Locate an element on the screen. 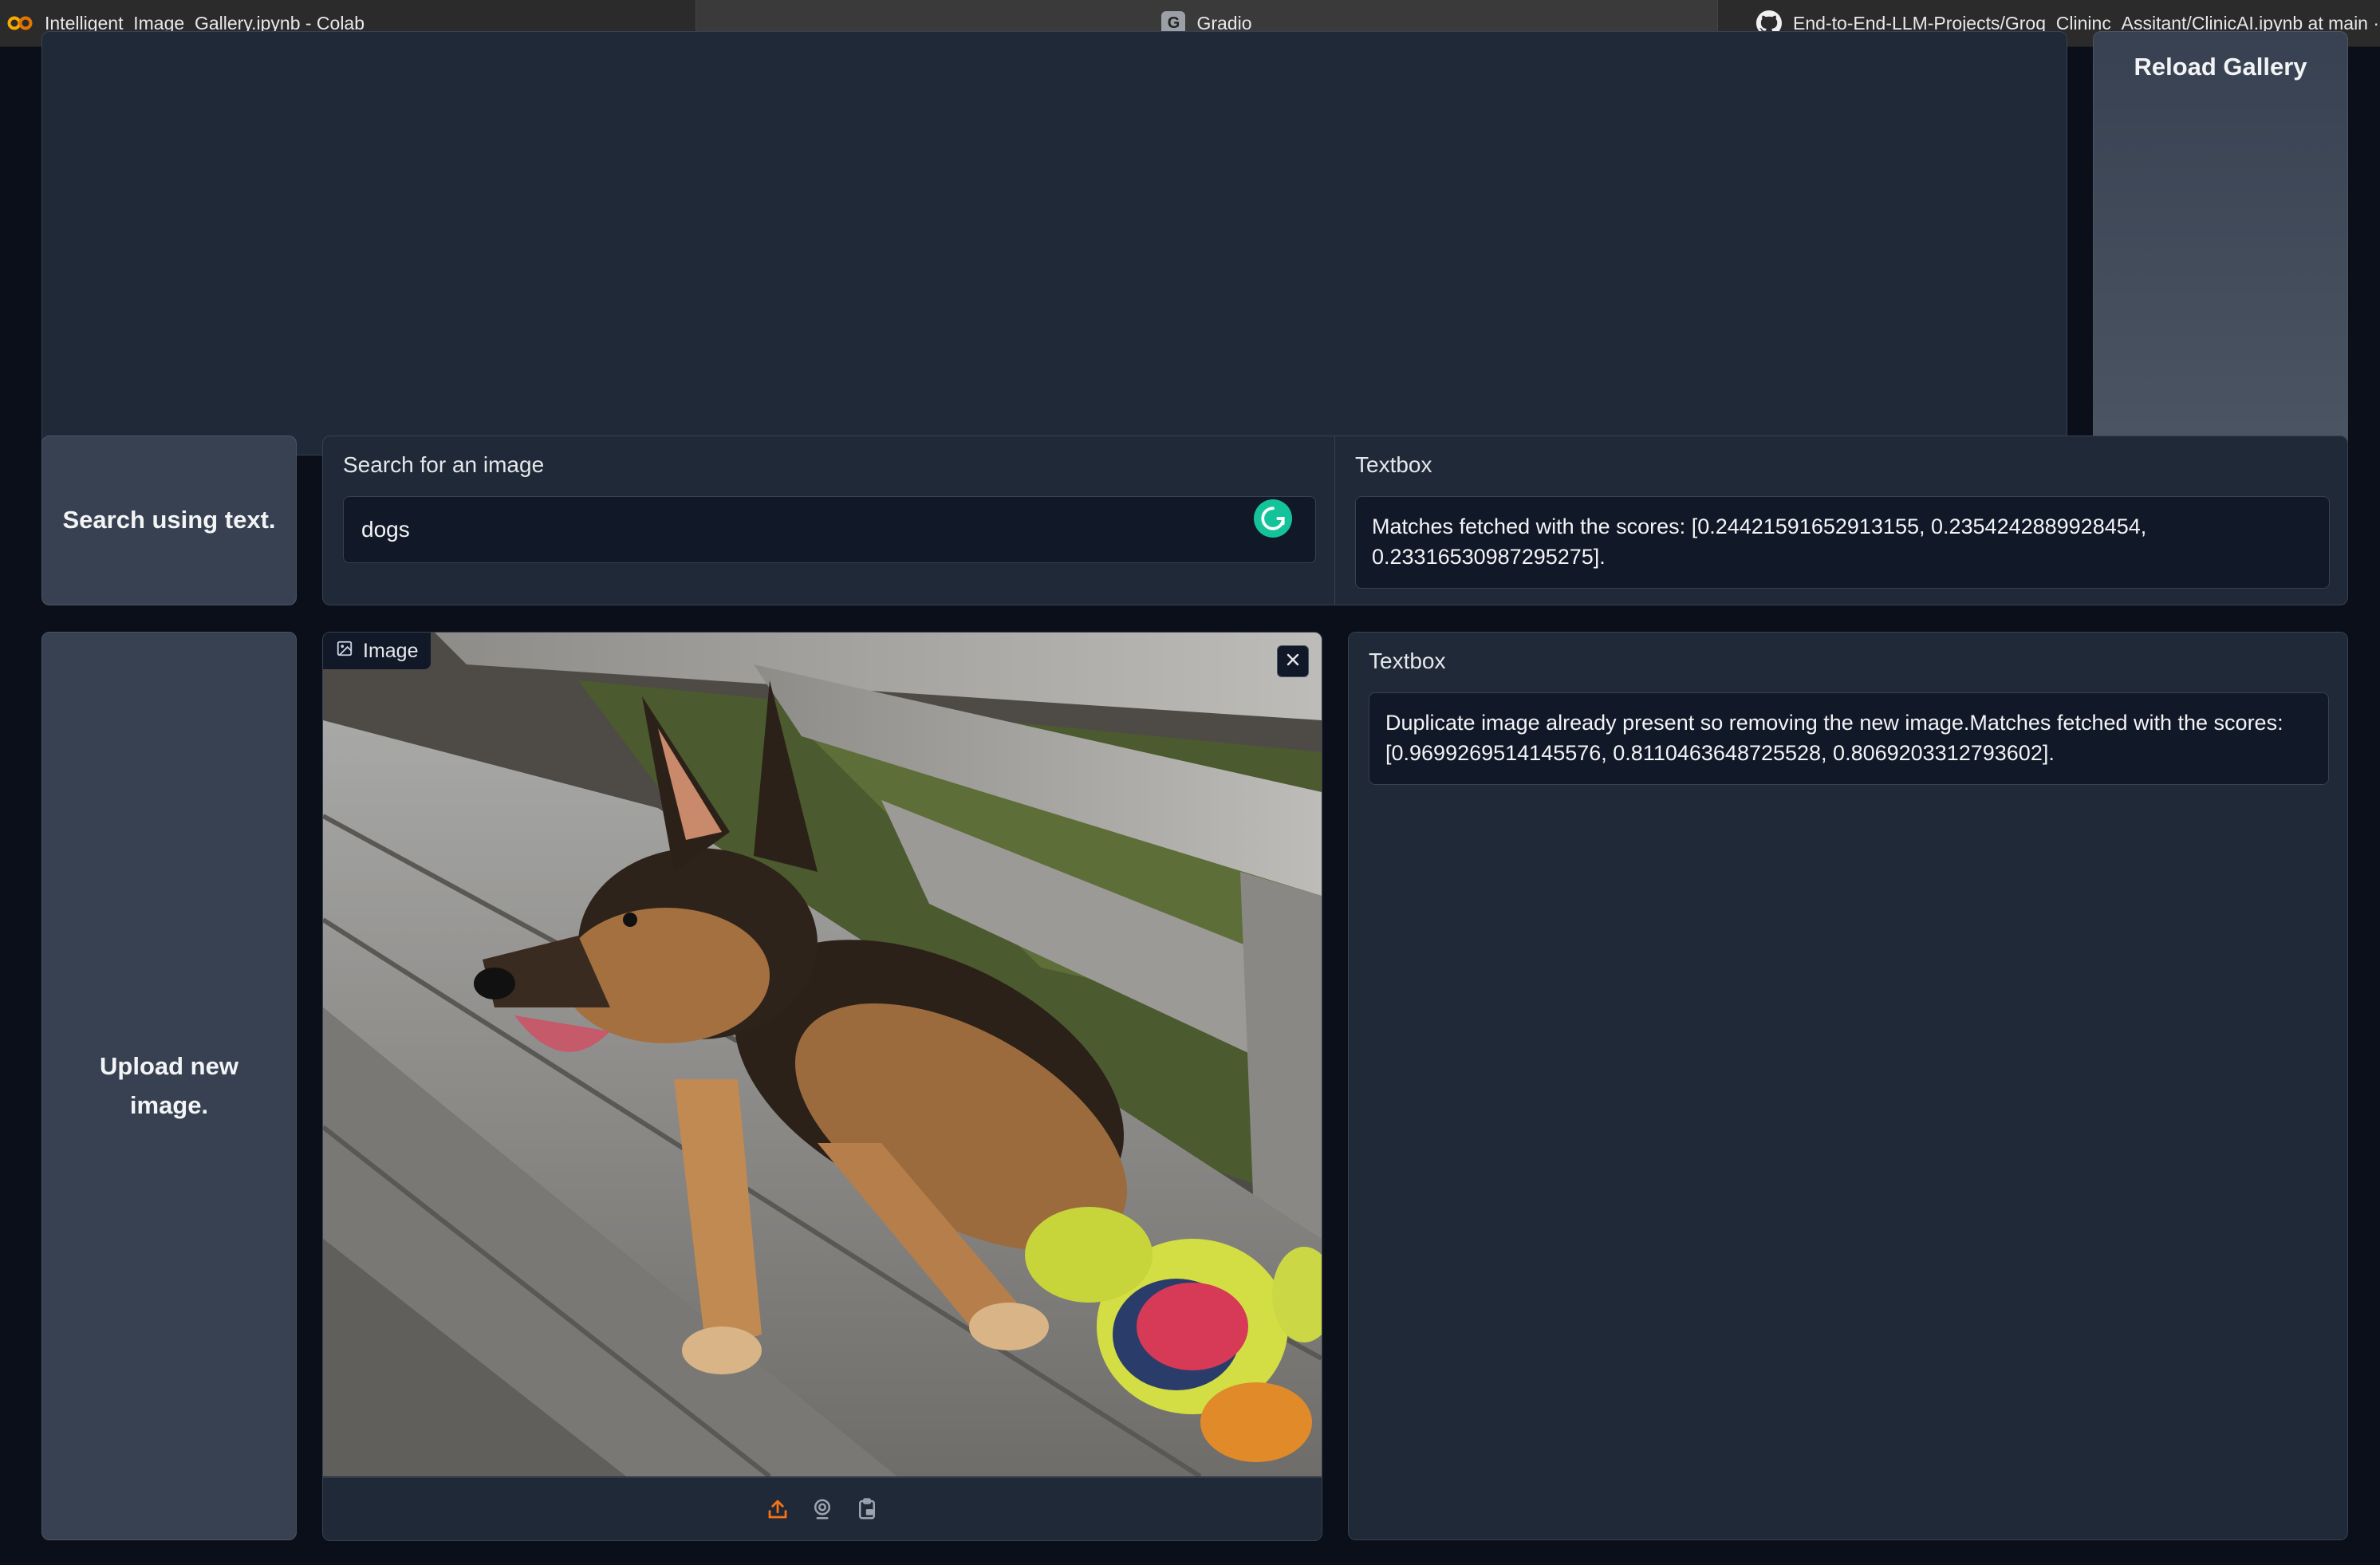  image-source-toolbar is located at coordinates (822, 1508).